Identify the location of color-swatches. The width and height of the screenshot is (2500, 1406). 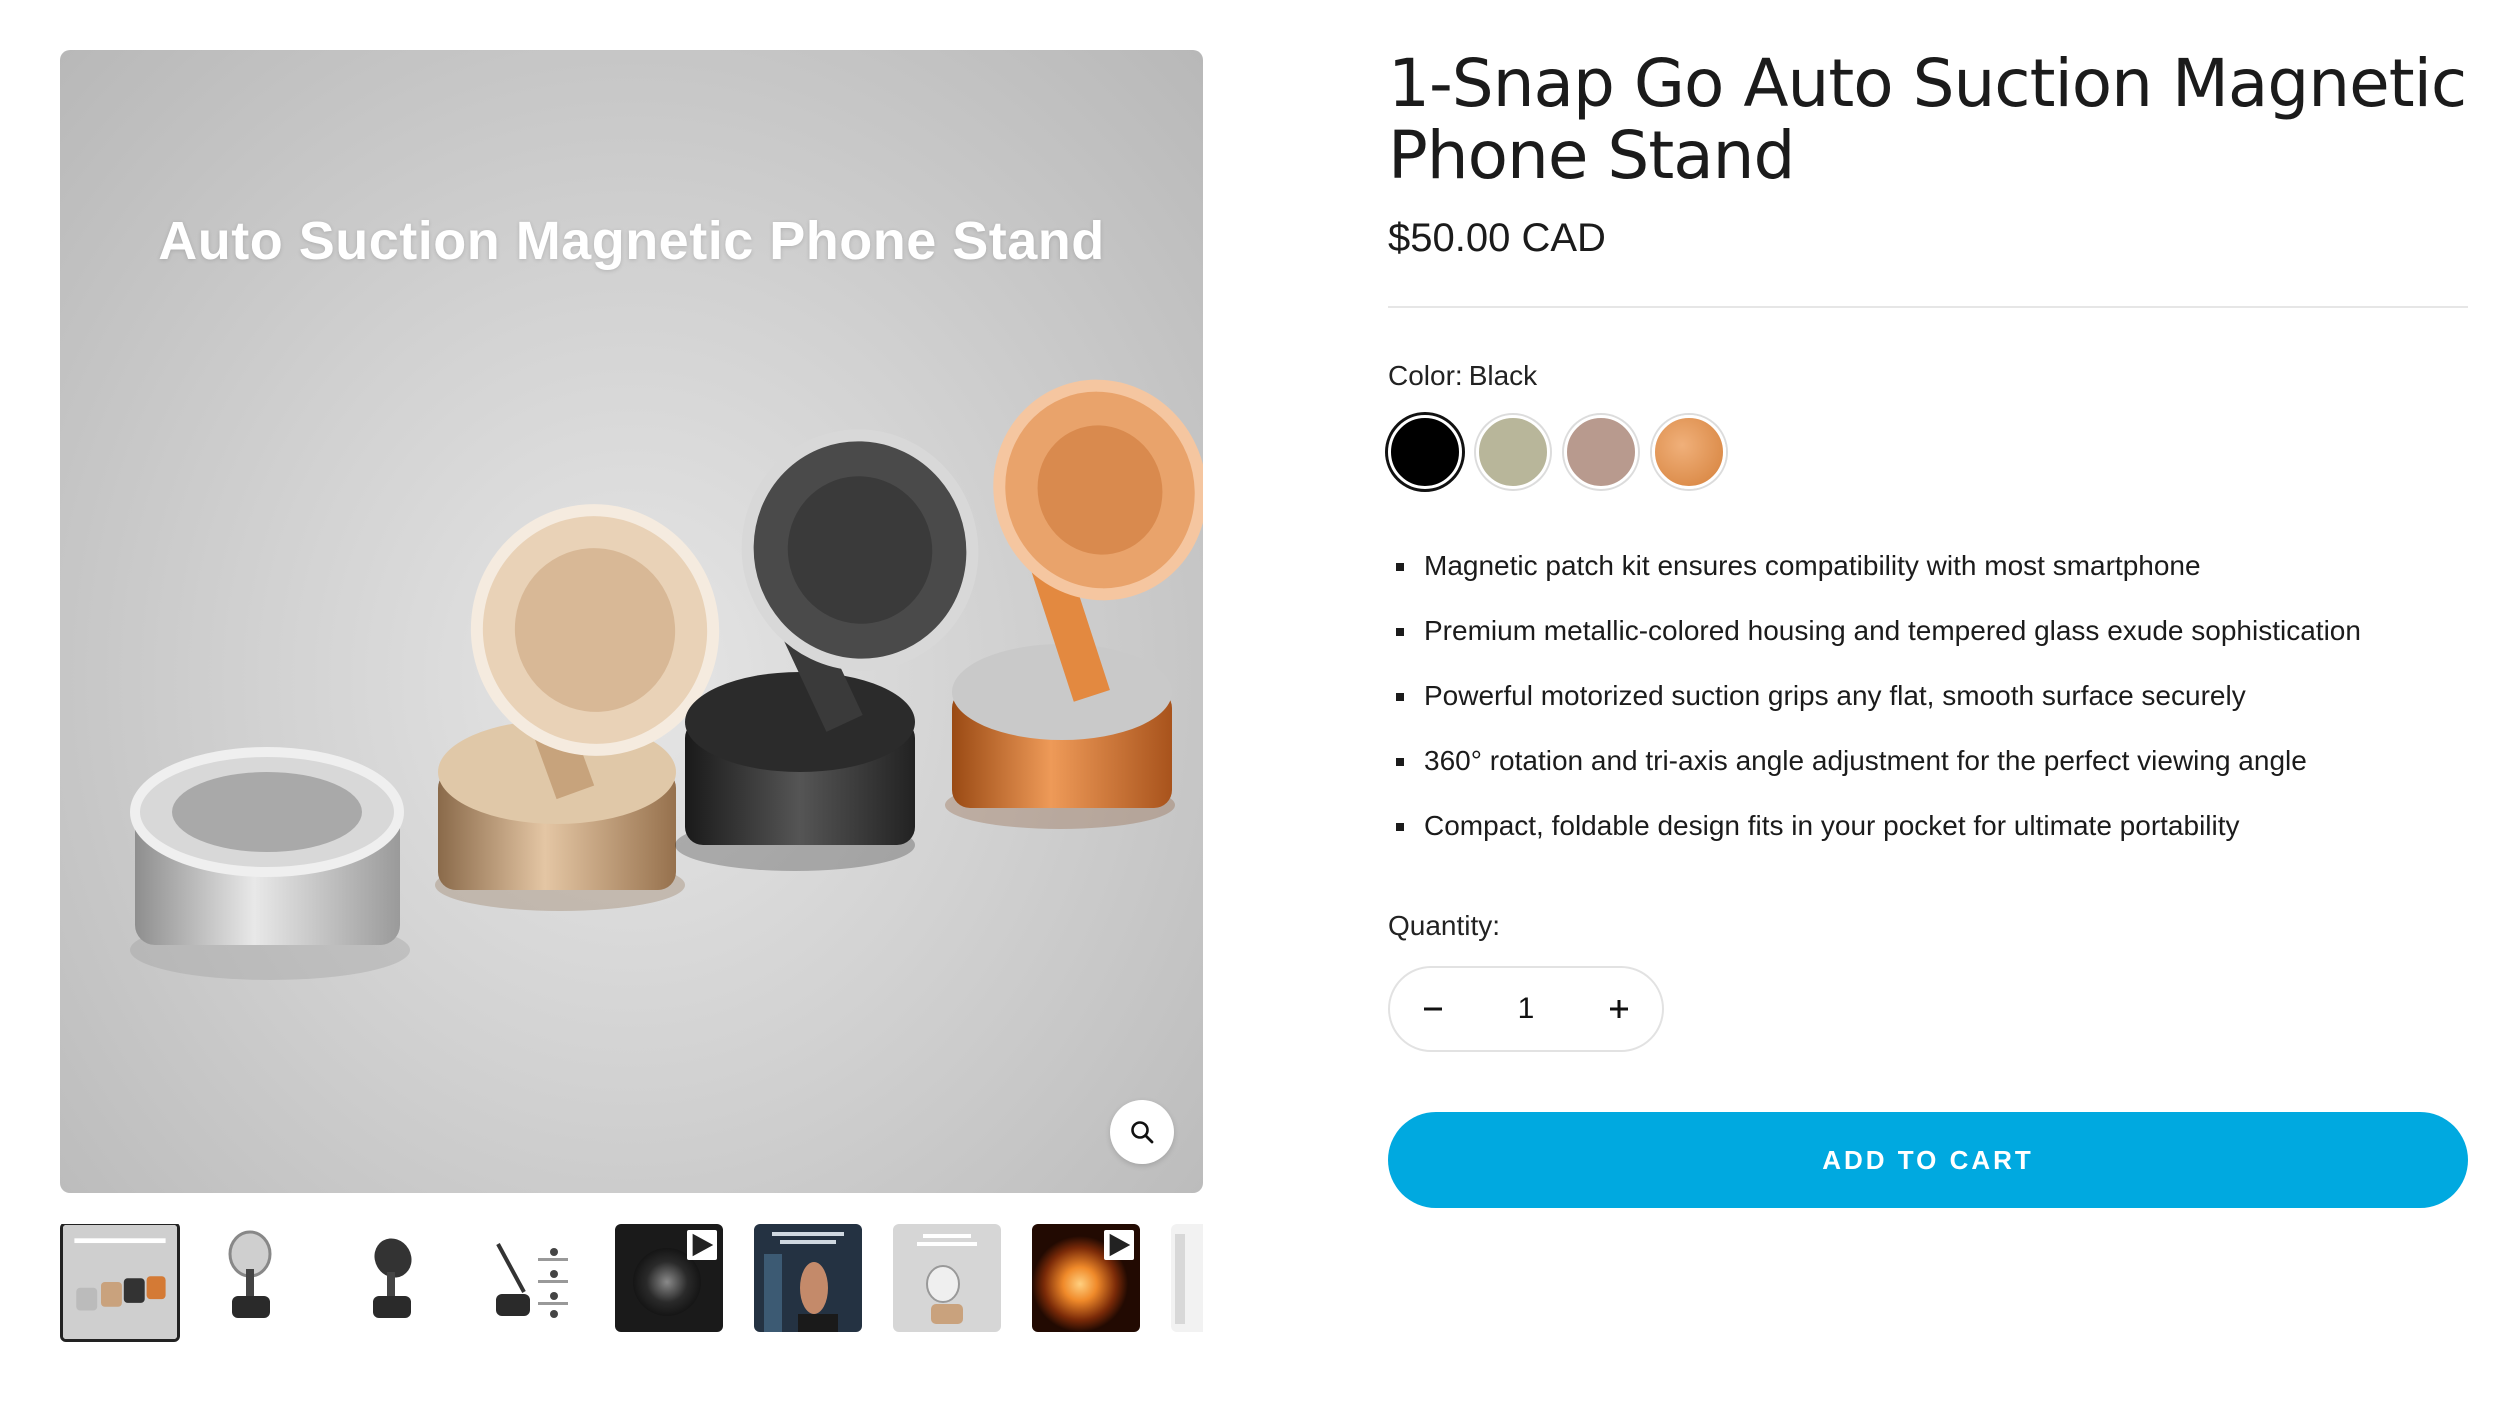
(1557, 452).